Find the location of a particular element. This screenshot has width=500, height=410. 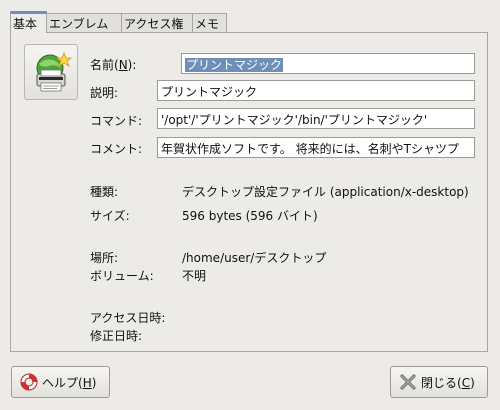

close-button: 閉じる(C) is located at coordinates (439, 382).